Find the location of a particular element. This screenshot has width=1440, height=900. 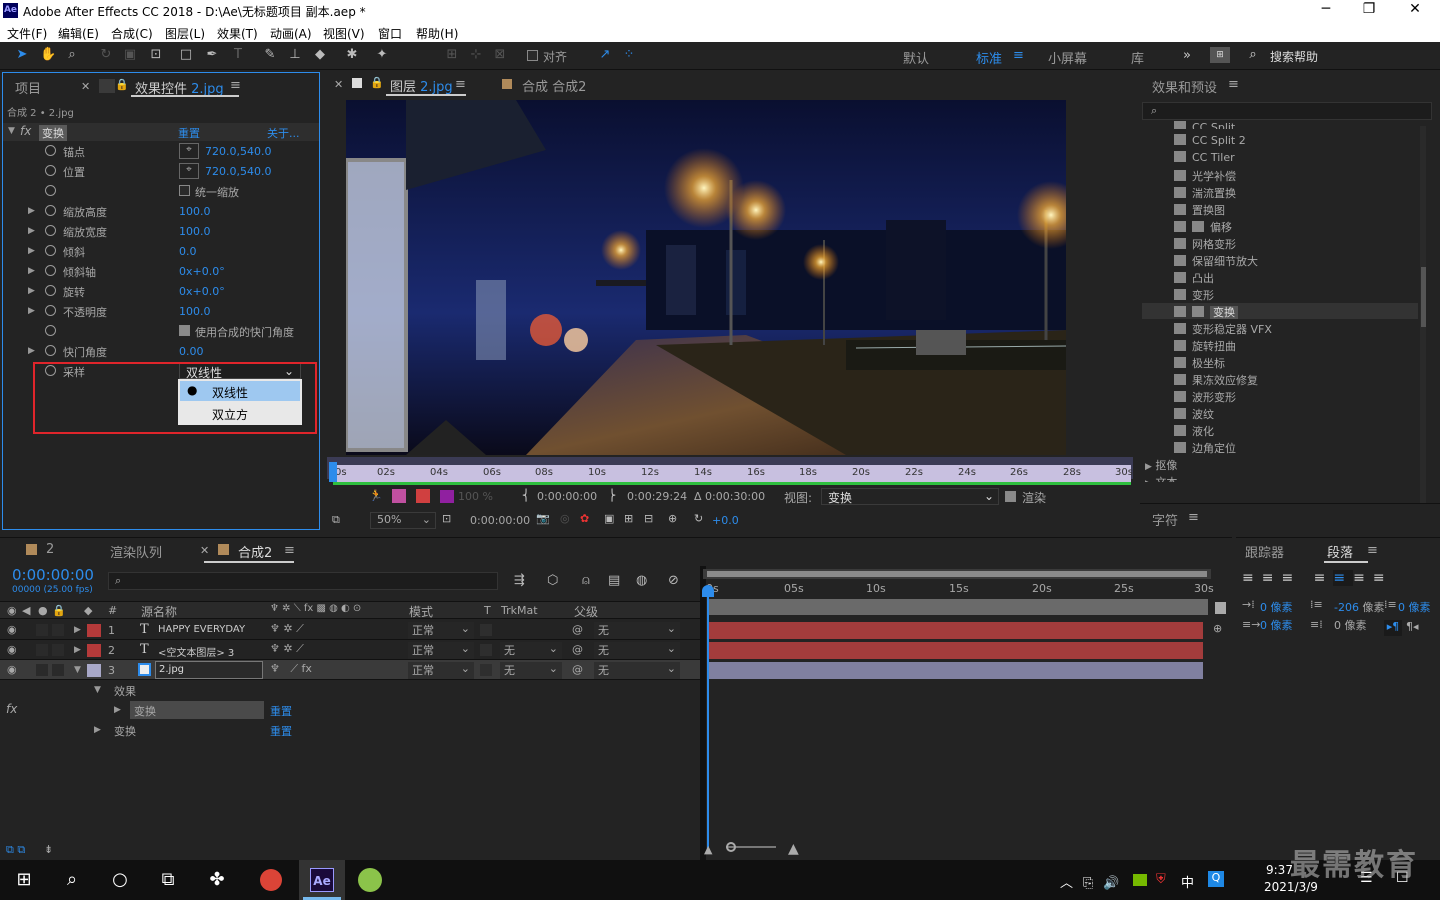

preserve-transparency-toggle is located at coordinates (486, 630).